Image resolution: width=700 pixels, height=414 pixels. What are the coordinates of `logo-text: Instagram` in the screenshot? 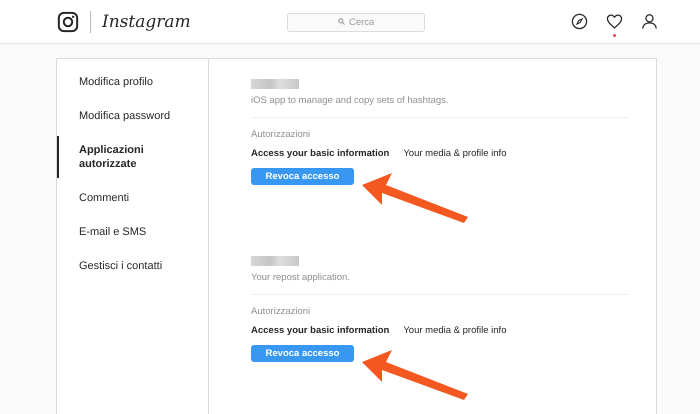 It's located at (146, 22).